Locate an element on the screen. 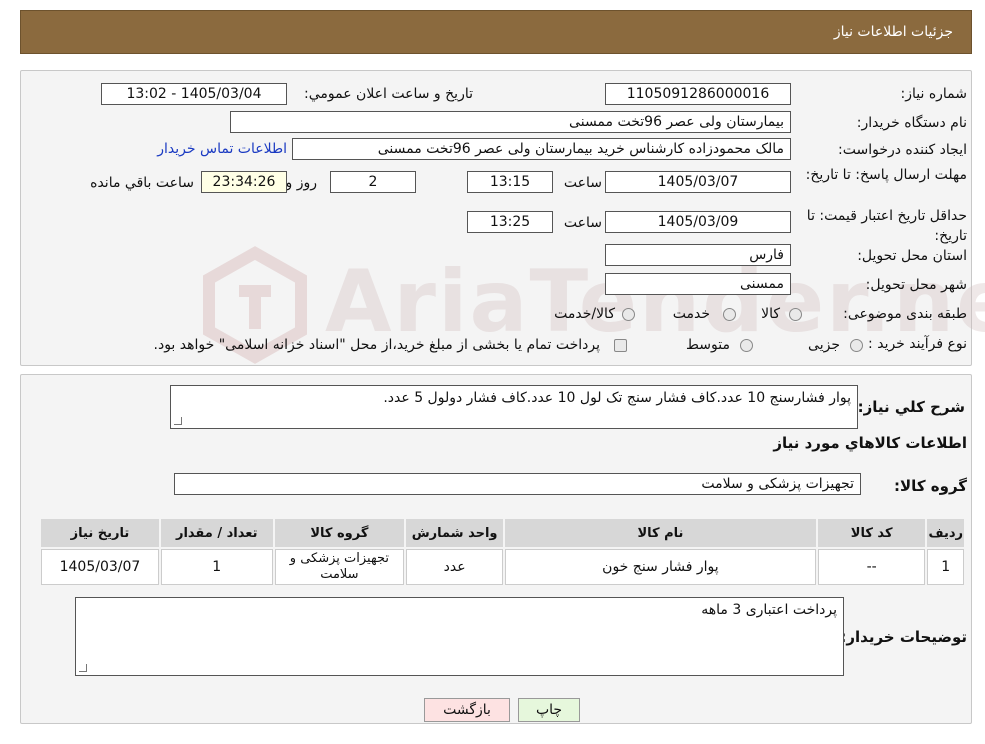  page-title: جزئیات اطلاعات نیاز is located at coordinates (893, 32).